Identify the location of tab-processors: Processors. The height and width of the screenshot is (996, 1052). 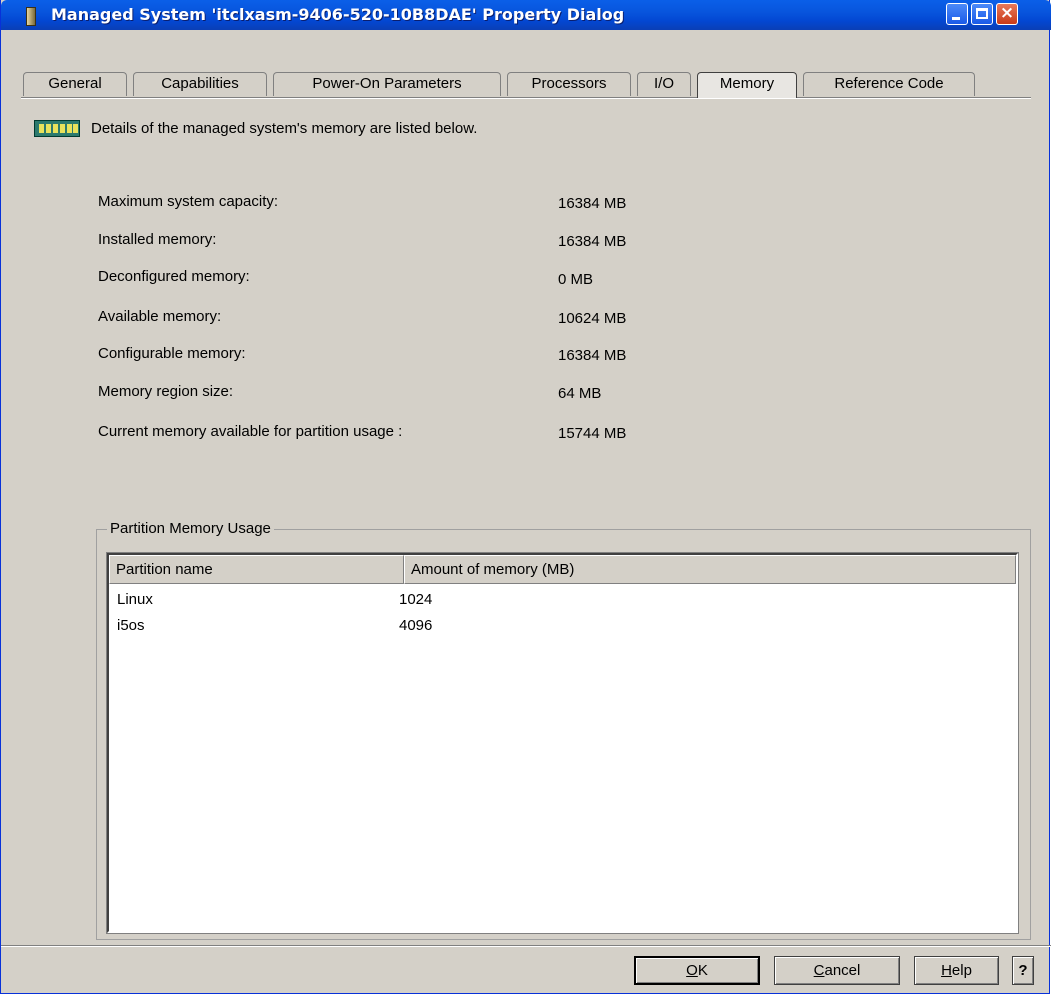
(569, 84).